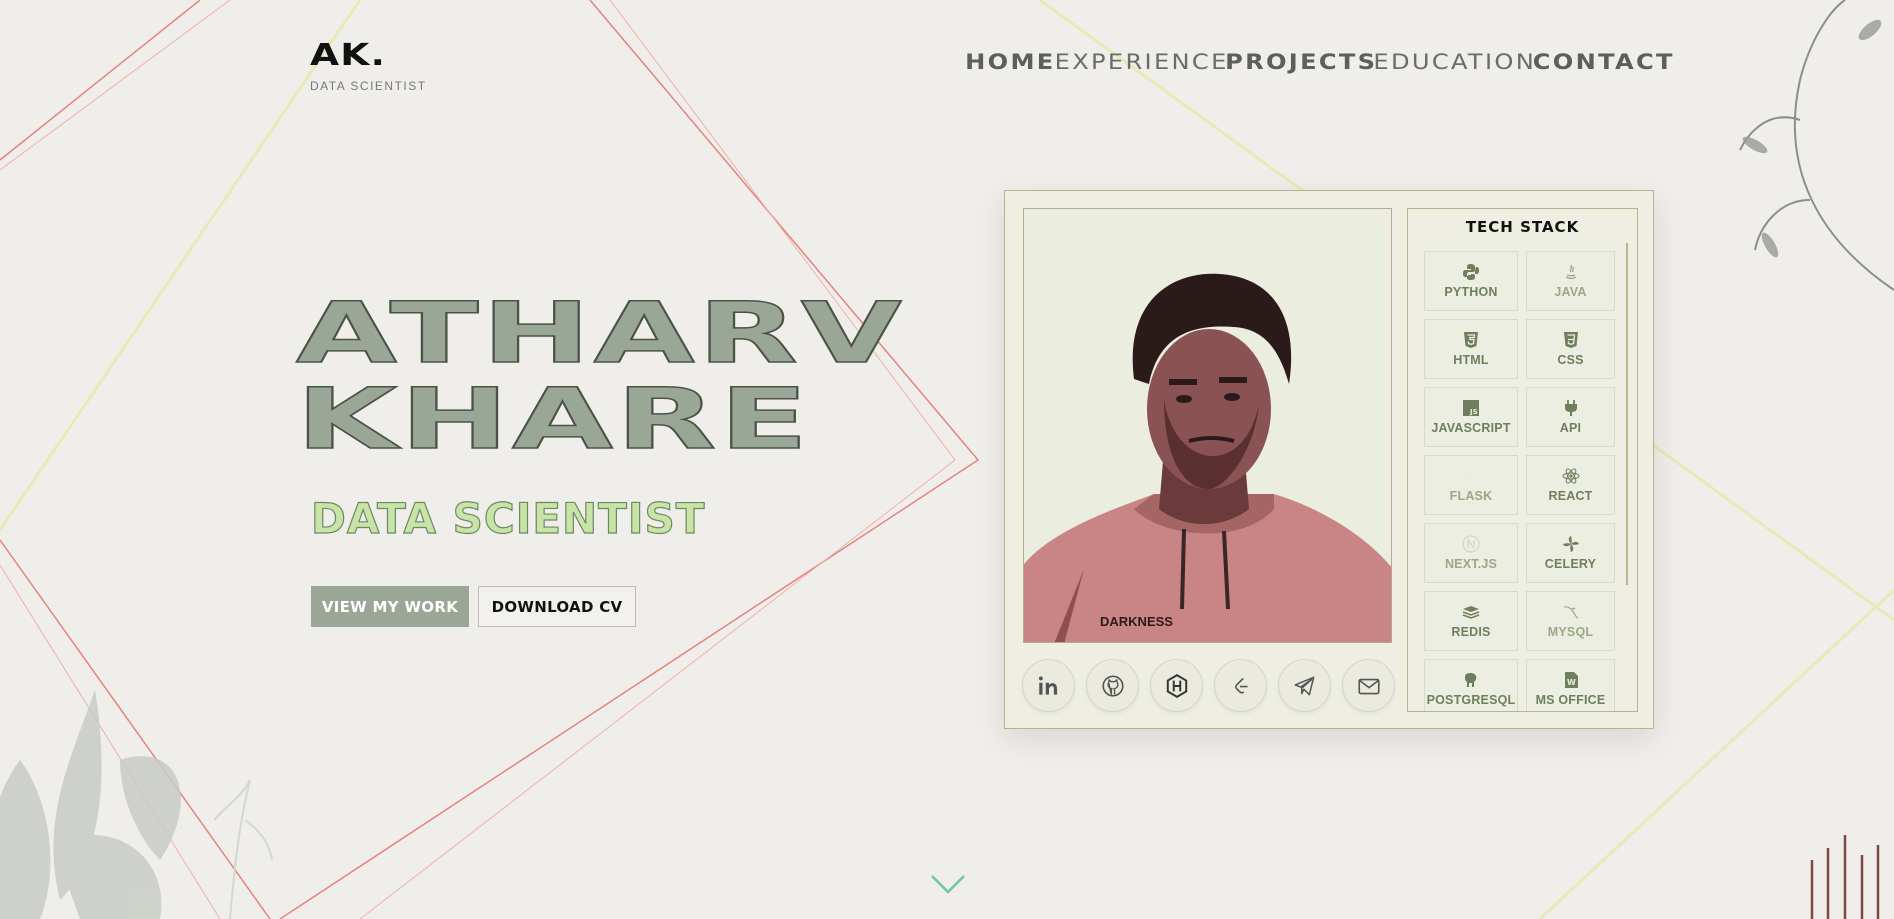  I want to click on linkedin-link, so click(1048, 685).